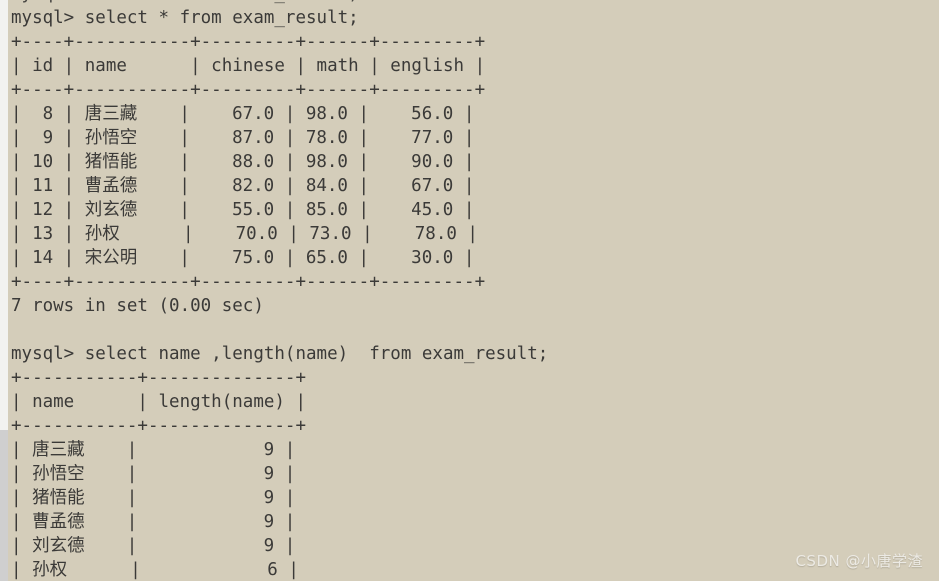 This screenshot has height=581, width=939. What do you see at coordinates (153, 450) in the screenshot?
I see `console-line: | 唐三藏 | 9 |` at bounding box center [153, 450].